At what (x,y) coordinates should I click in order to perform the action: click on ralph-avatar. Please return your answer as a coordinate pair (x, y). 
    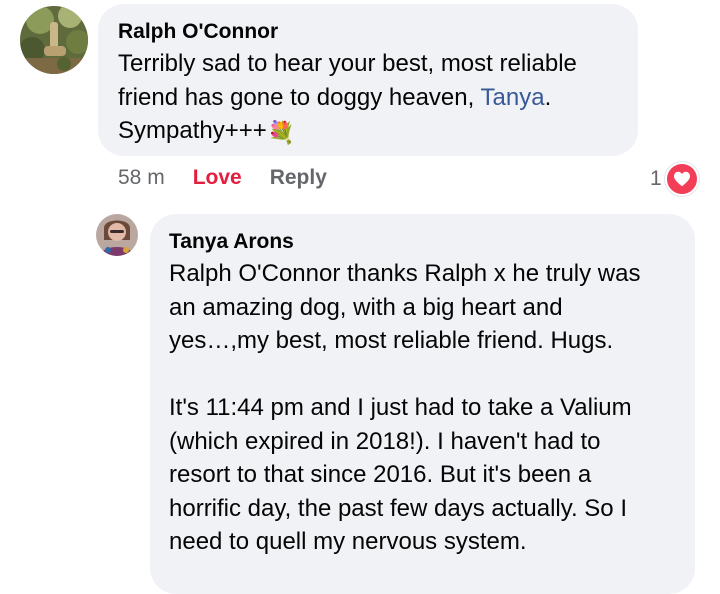
    Looking at the image, I should click on (54, 40).